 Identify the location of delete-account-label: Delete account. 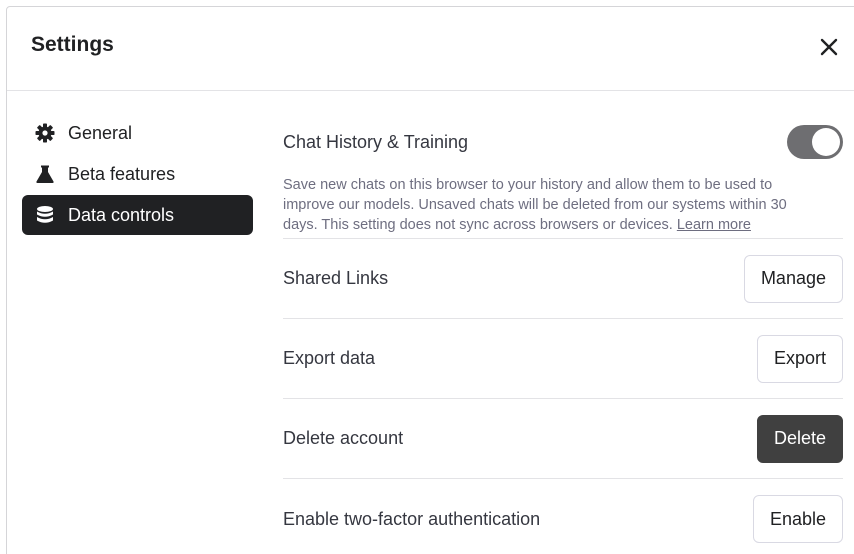
(343, 438).